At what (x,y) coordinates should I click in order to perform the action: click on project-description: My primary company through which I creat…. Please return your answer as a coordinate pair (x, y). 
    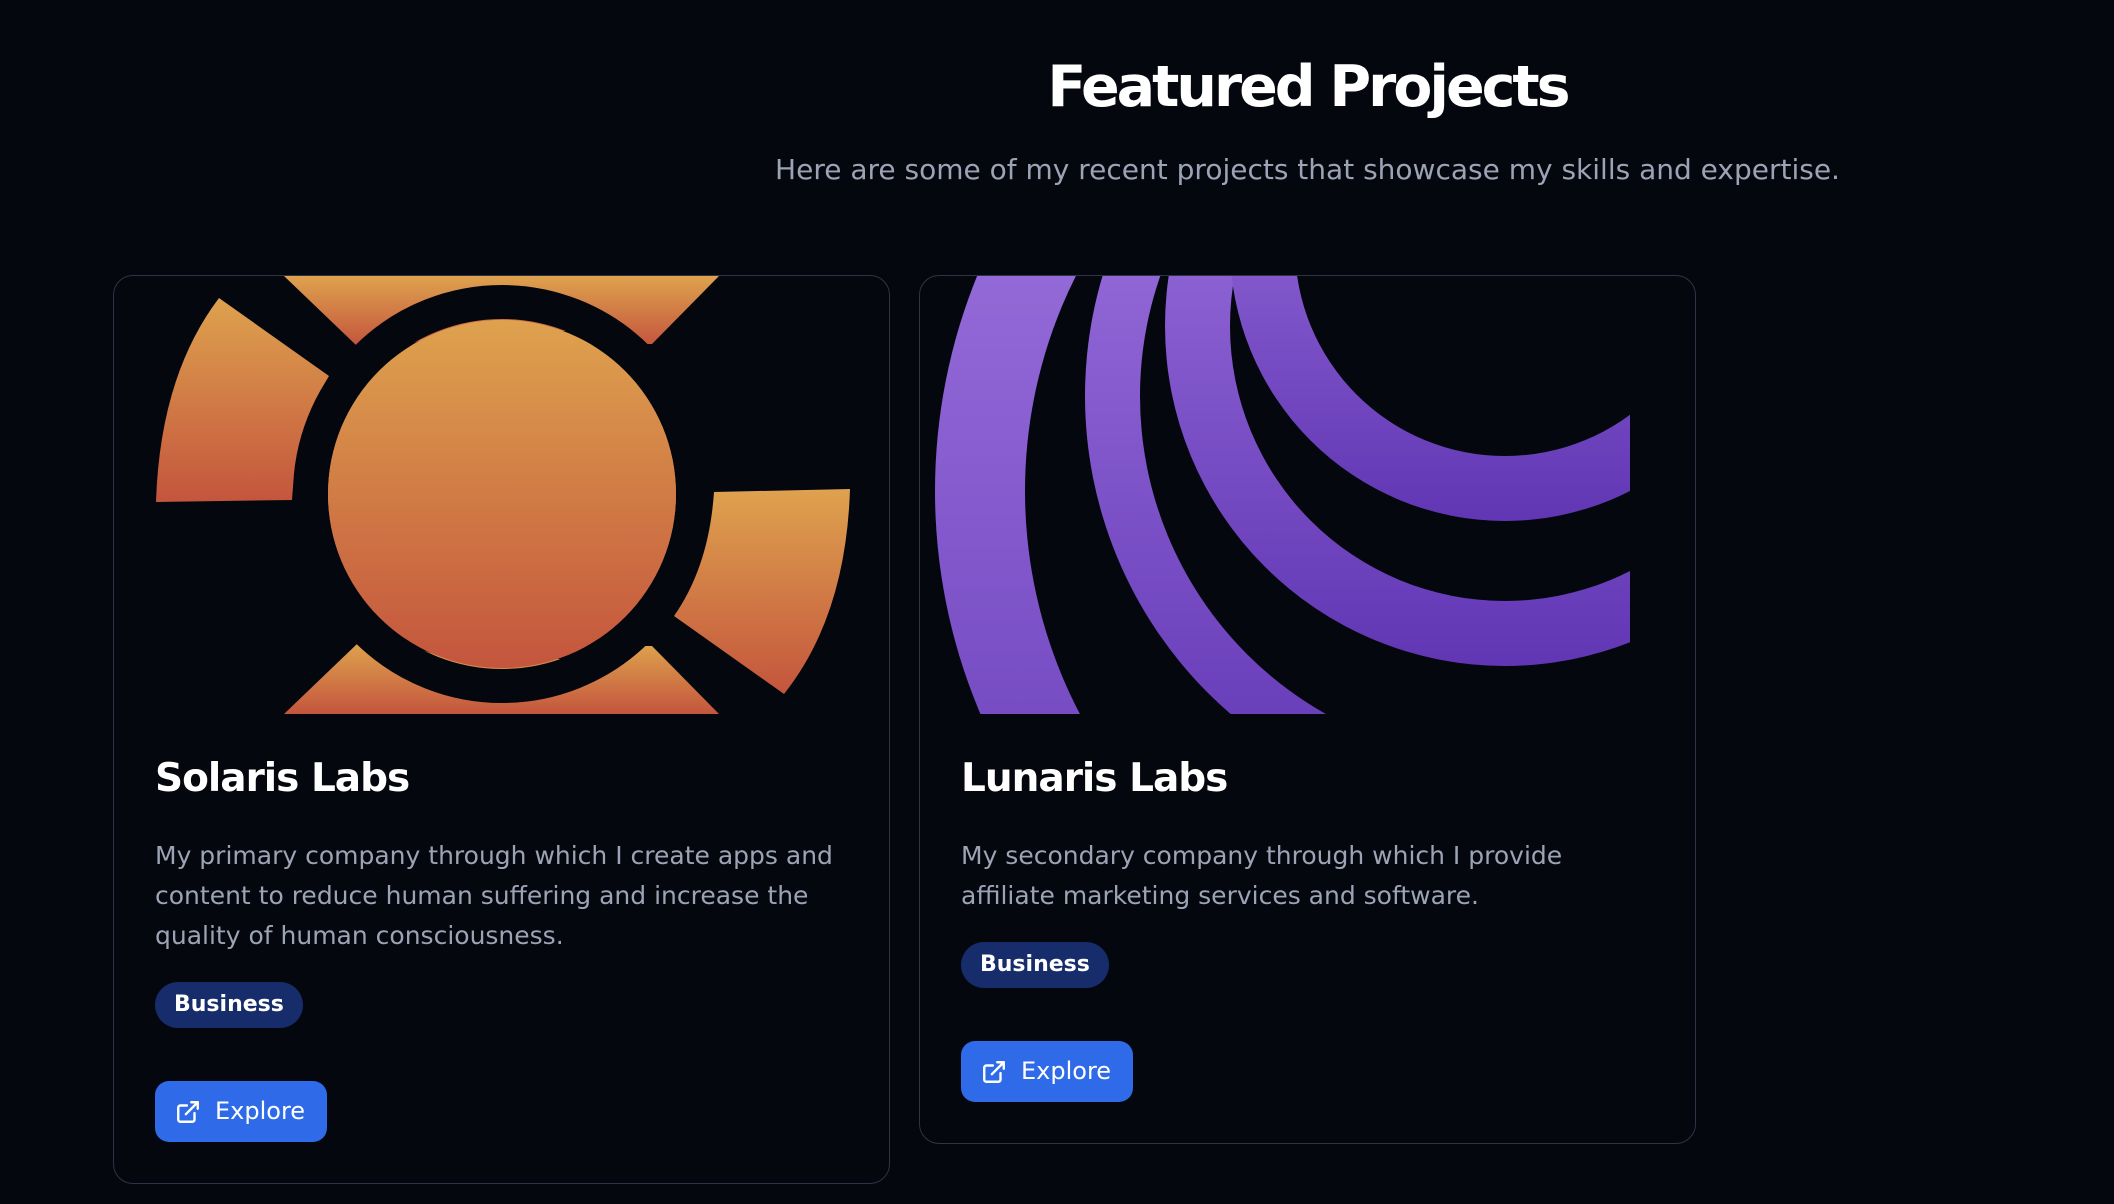
    Looking at the image, I should click on (494, 895).